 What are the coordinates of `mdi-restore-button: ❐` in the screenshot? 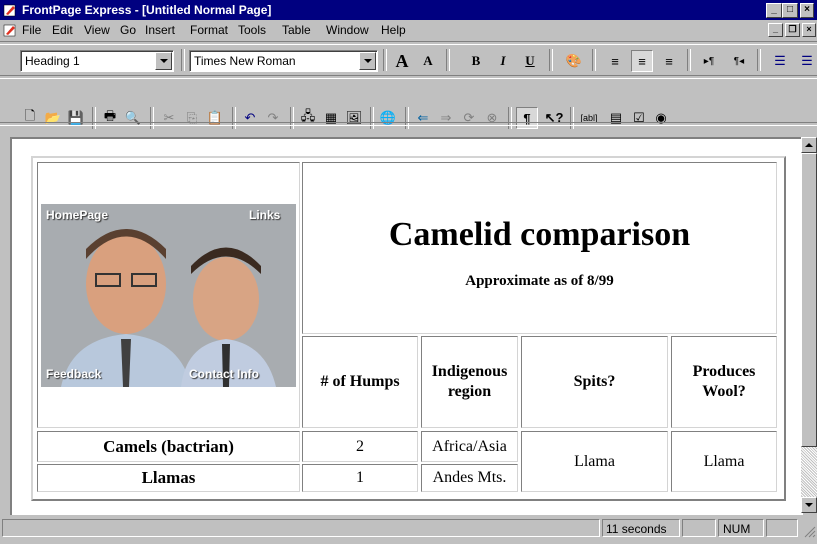 It's located at (792, 30).